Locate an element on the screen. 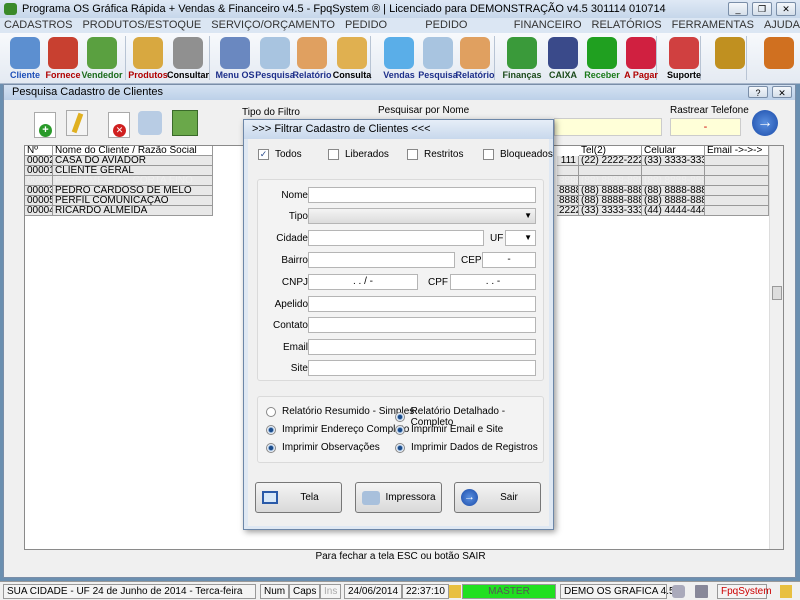 Image resolution: width=800 pixels, height=600 pixels. cell-name: PEDRO CARDOSO DE MELO is located at coordinates (133, 191).